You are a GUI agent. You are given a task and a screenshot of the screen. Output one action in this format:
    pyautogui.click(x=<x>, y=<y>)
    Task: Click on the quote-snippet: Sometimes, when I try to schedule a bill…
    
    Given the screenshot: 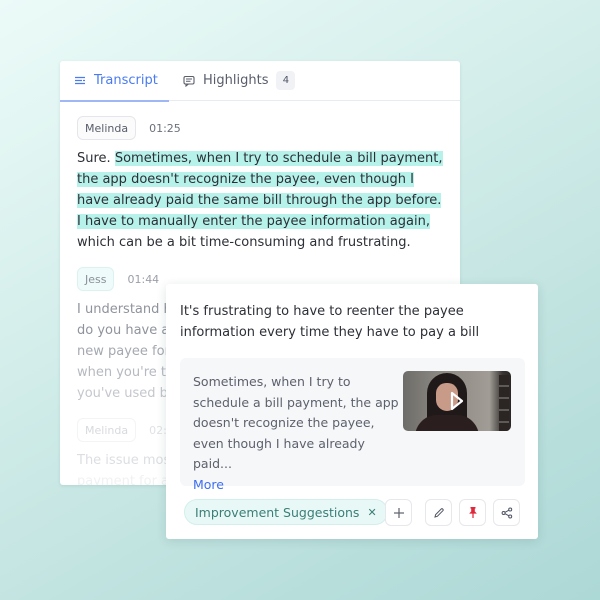 What is the action you would take?
    pyautogui.click(x=296, y=422)
    